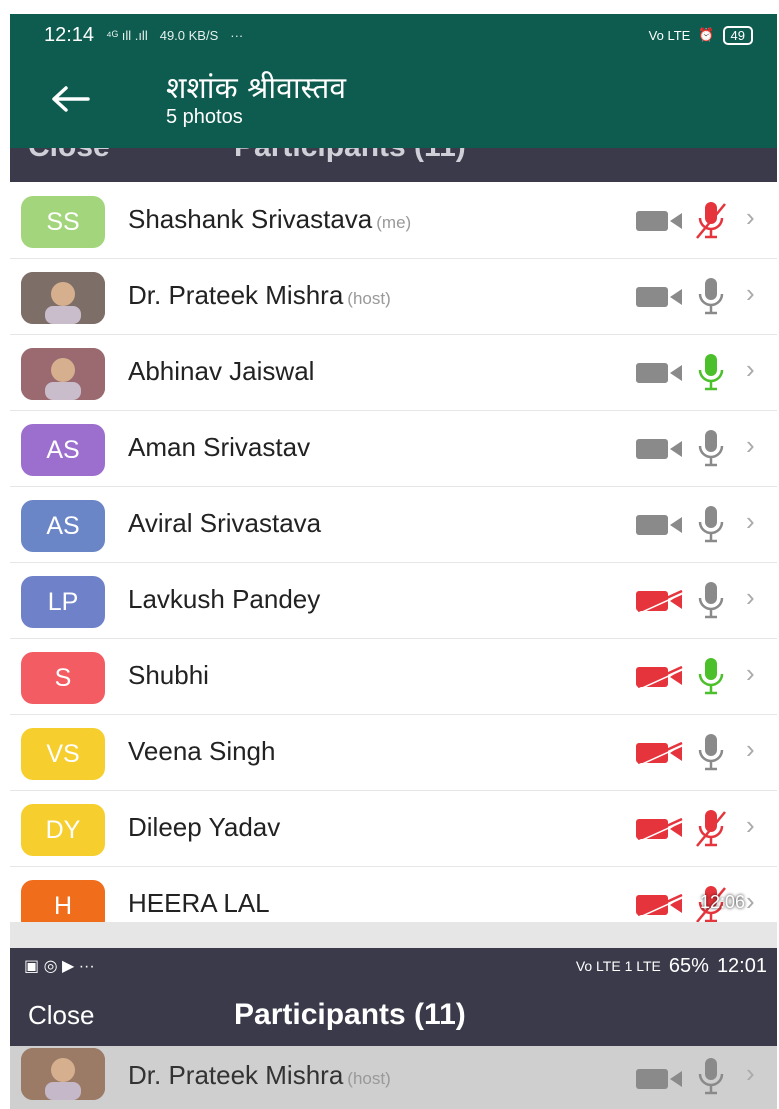 Image resolution: width=779 pixels, height=1109 pixels. I want to click on participant-row-partial: Dr. Prateek Mishra (host) ›, so click(393, 1077).